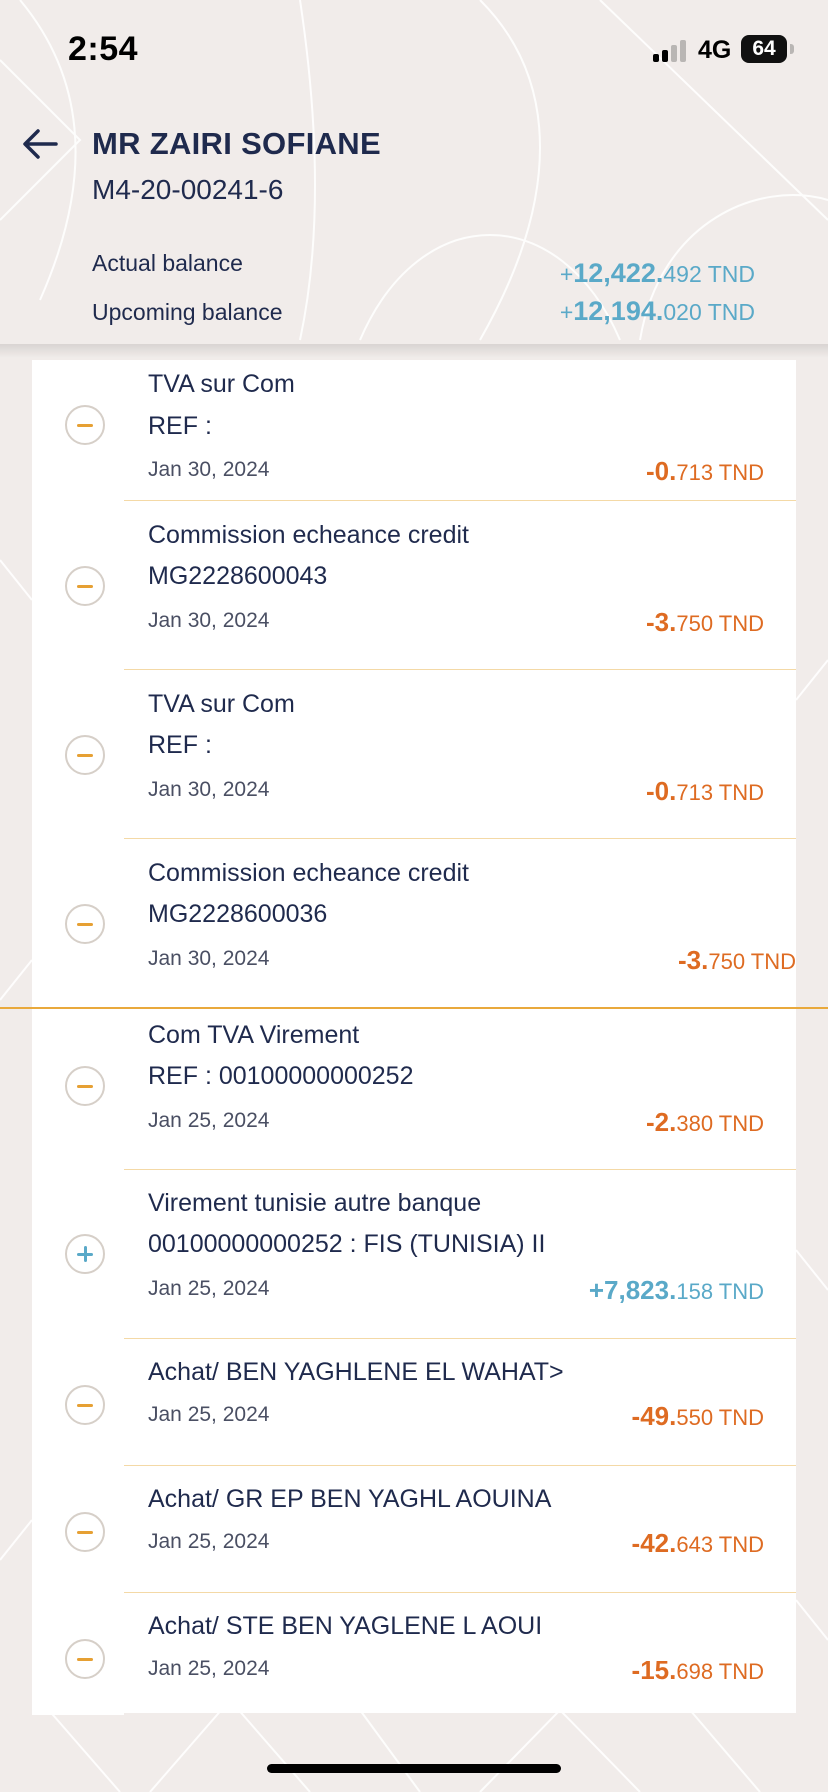 The image size is (828, 1792). Describe the element at coordinates (315, 1203) in the screenshot. I see `transaction-title: Virement tunisie autre banque` at that location.